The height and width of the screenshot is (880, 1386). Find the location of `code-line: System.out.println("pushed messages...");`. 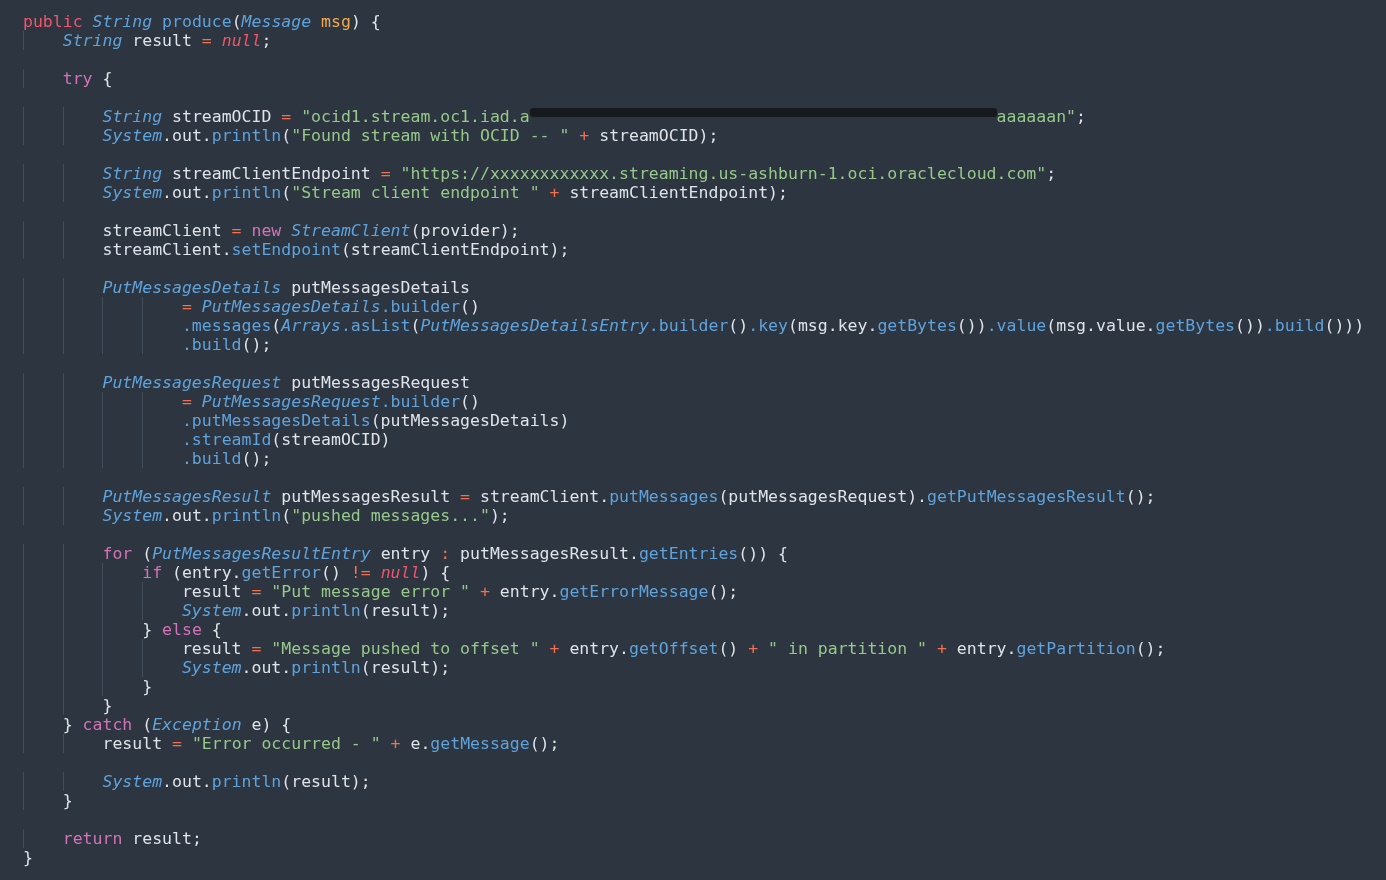

code-line: System.out.println("pushed messages..."); is located at coordinates (266, 515).